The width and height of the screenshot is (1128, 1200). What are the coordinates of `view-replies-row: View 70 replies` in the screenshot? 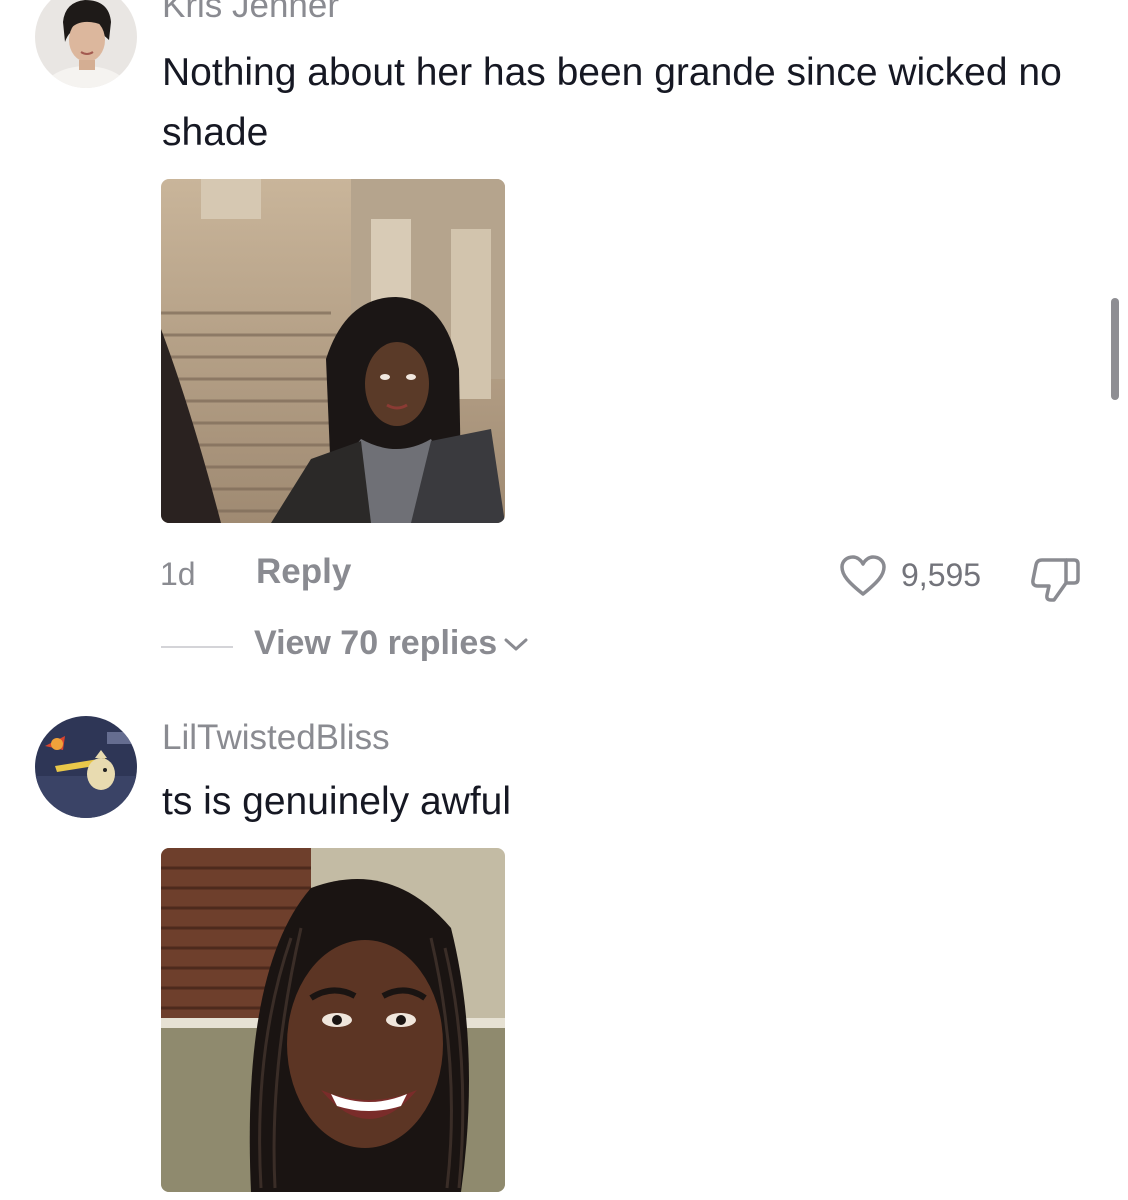 It's located at (564, 647).